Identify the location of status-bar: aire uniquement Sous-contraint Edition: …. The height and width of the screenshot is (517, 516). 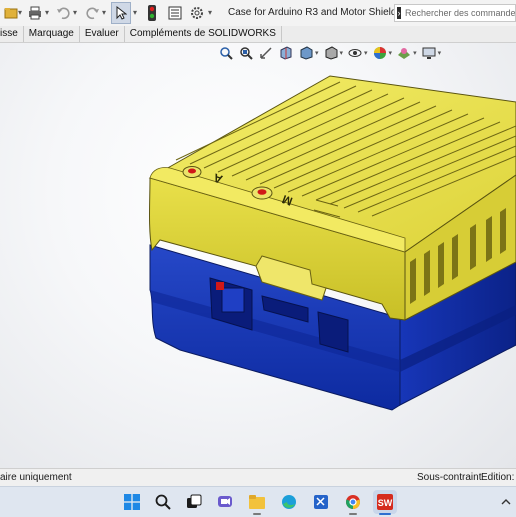
(258, 477).